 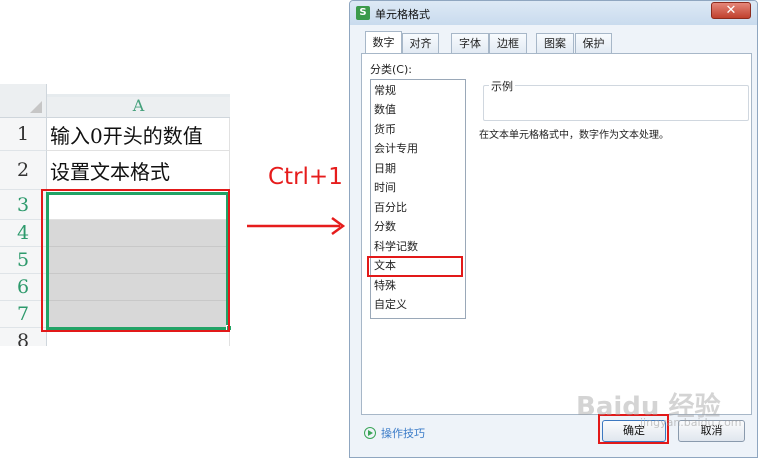 What do you see at coordinates (391, 69) in the screenshot?
I see `category-label: 分类(C):` at bounding box center [391, 69].